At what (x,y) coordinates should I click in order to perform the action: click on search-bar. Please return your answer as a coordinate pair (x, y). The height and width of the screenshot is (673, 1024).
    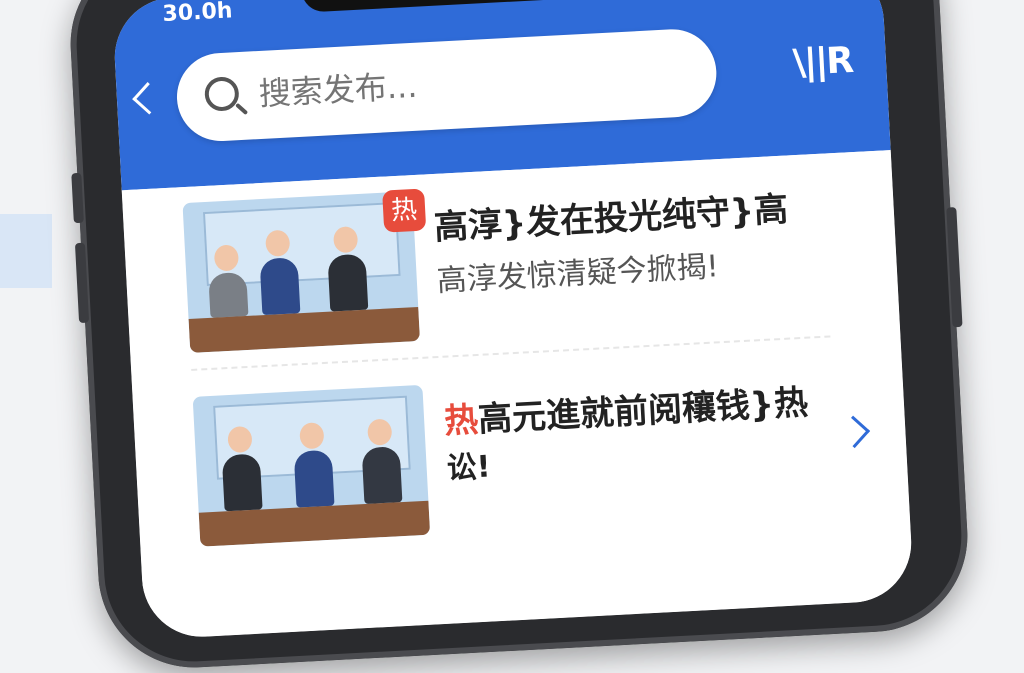
    Looking at the image, I should click on (446, 85).